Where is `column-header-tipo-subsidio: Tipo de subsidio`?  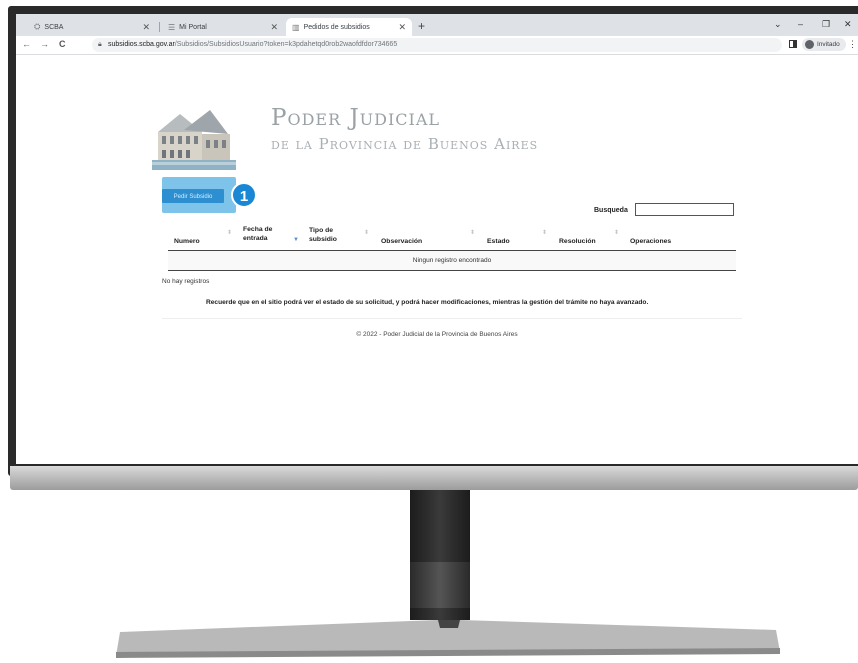 column-header-tipo-subsidio: Tipo de subsidio is located at coordinates (323, 235).